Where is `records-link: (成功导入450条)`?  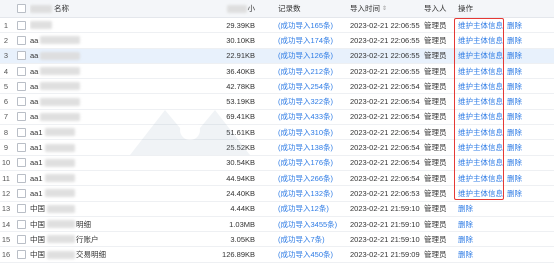
records-link: (成功导入450条) is located at coordinates (305, 254).